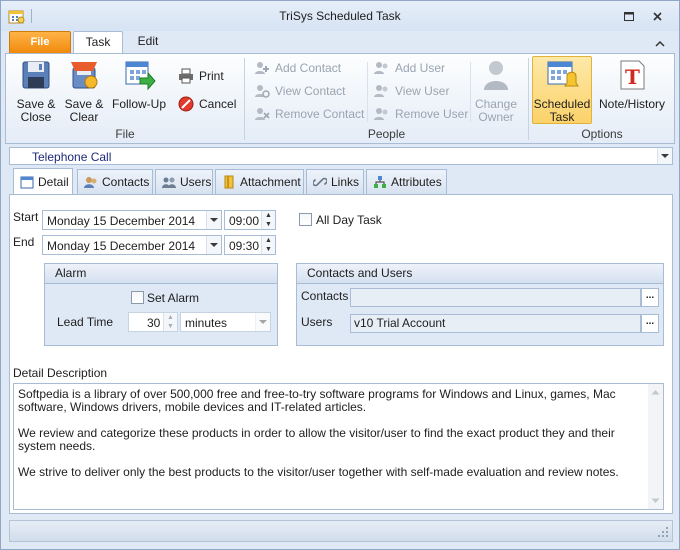 This screenshot has height=550, width=680. I want to click on scroll-up-icon, so click(655, 392).